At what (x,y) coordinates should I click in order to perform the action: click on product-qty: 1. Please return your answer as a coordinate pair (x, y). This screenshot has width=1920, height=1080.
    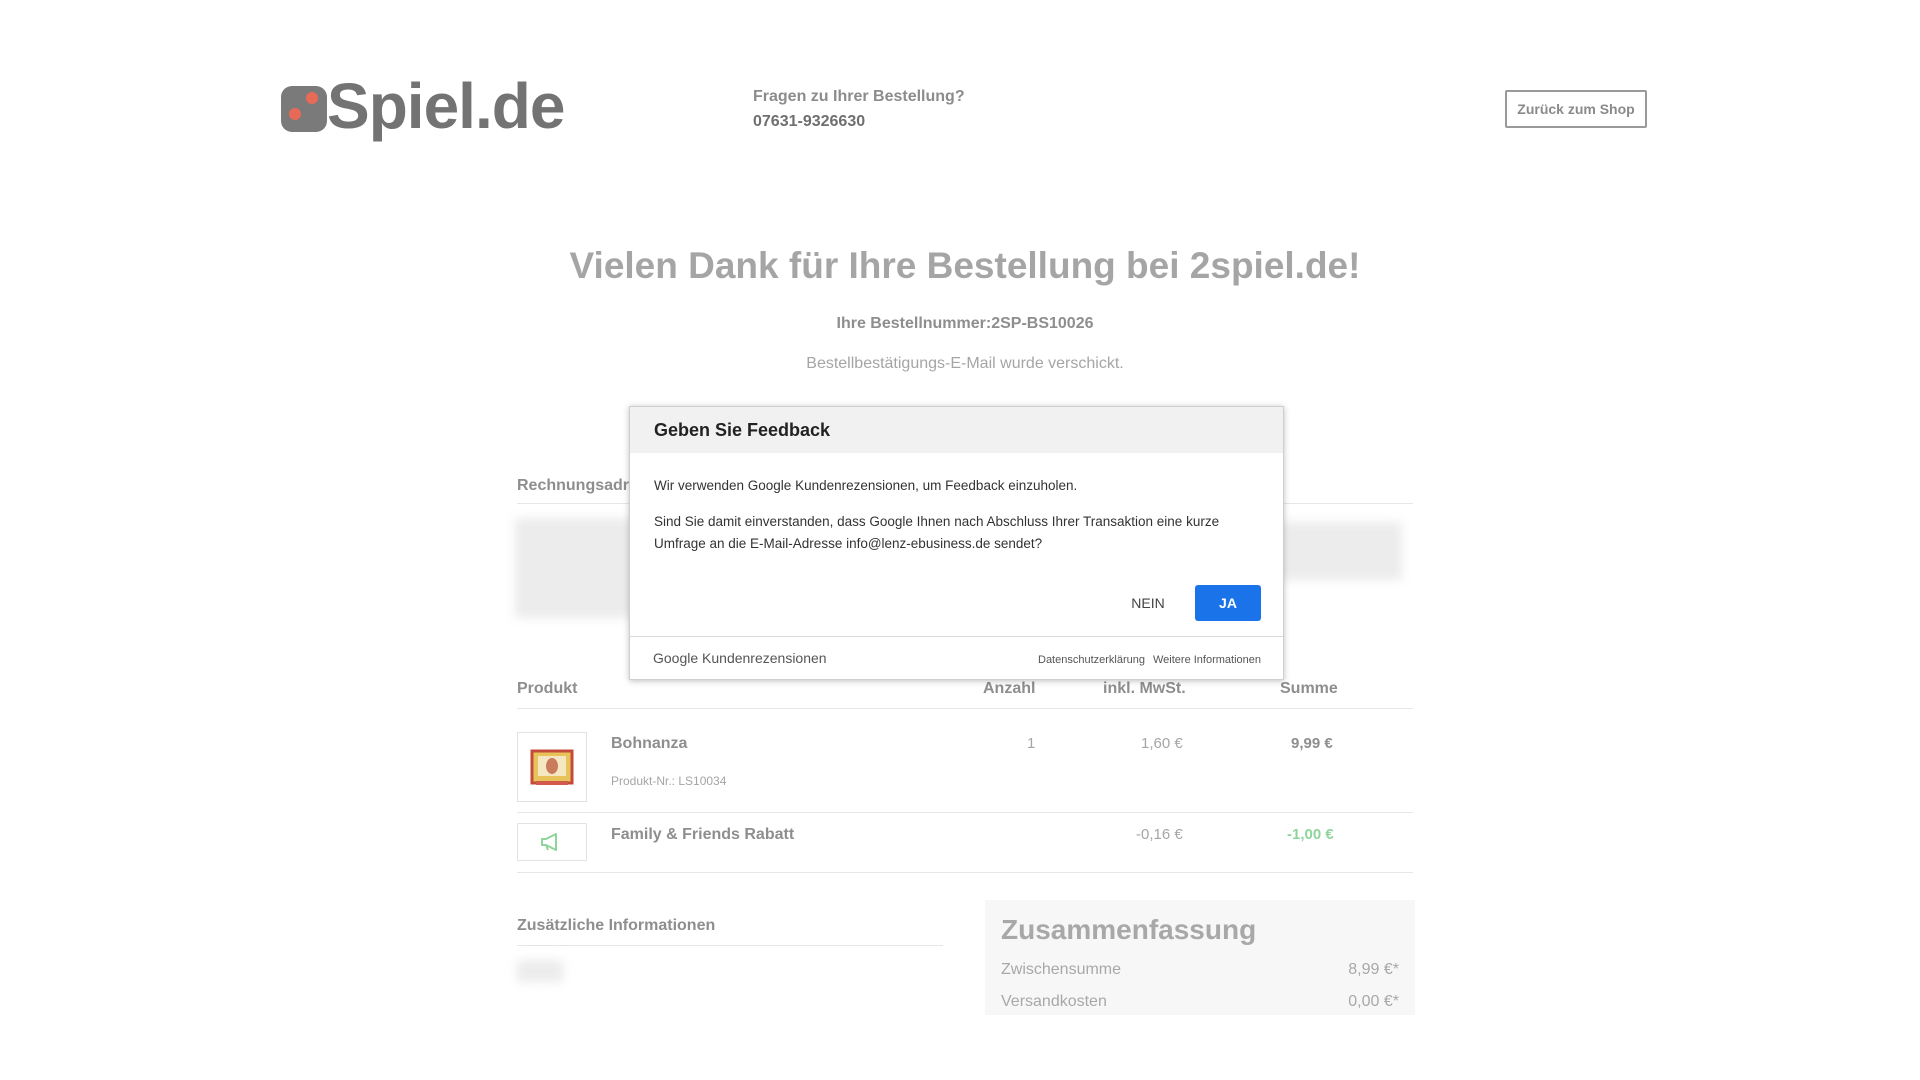
    Looking at the image, I should click on (1031, 743).